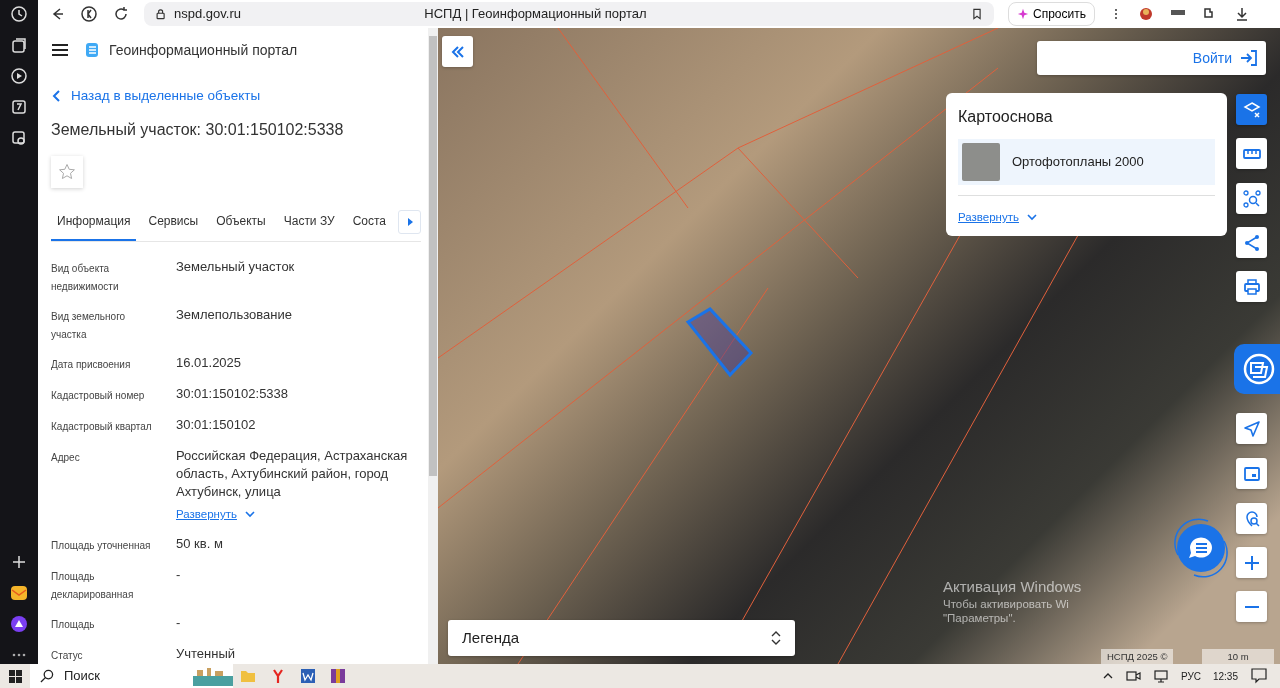 The width and height of the screenshot is (1280, 688). I want to click on login-button: Войти, so click(1151, 58).